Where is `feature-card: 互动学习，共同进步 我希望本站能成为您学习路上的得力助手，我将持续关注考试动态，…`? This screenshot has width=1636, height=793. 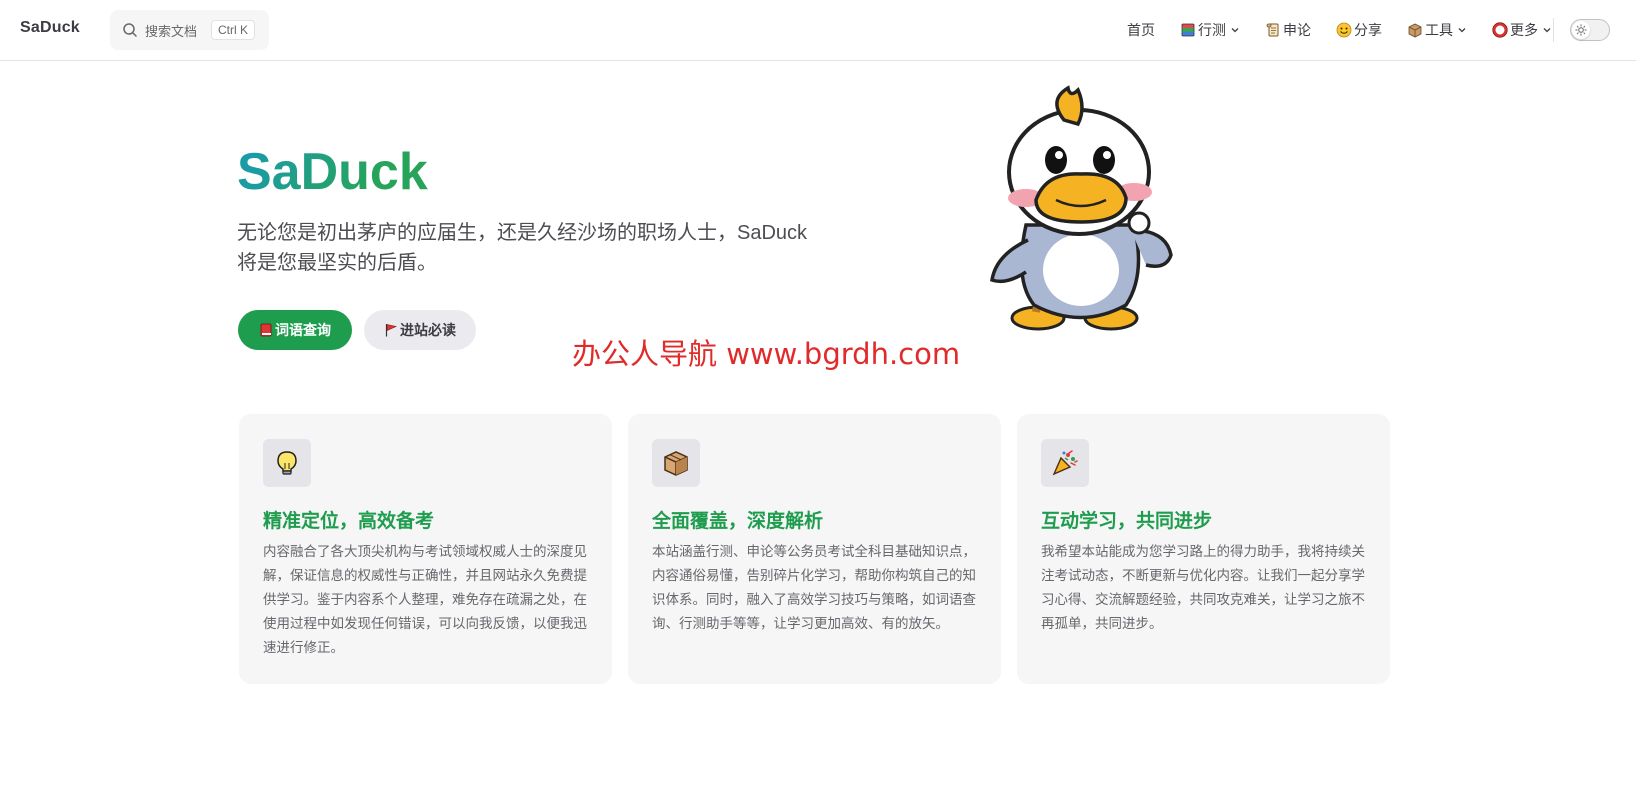
feature-card: 互动学习，共同进步 我希望本站能成为您学习路上的得力助手，我将持续关注考试动态，… is located at coordinates (1203, 549).